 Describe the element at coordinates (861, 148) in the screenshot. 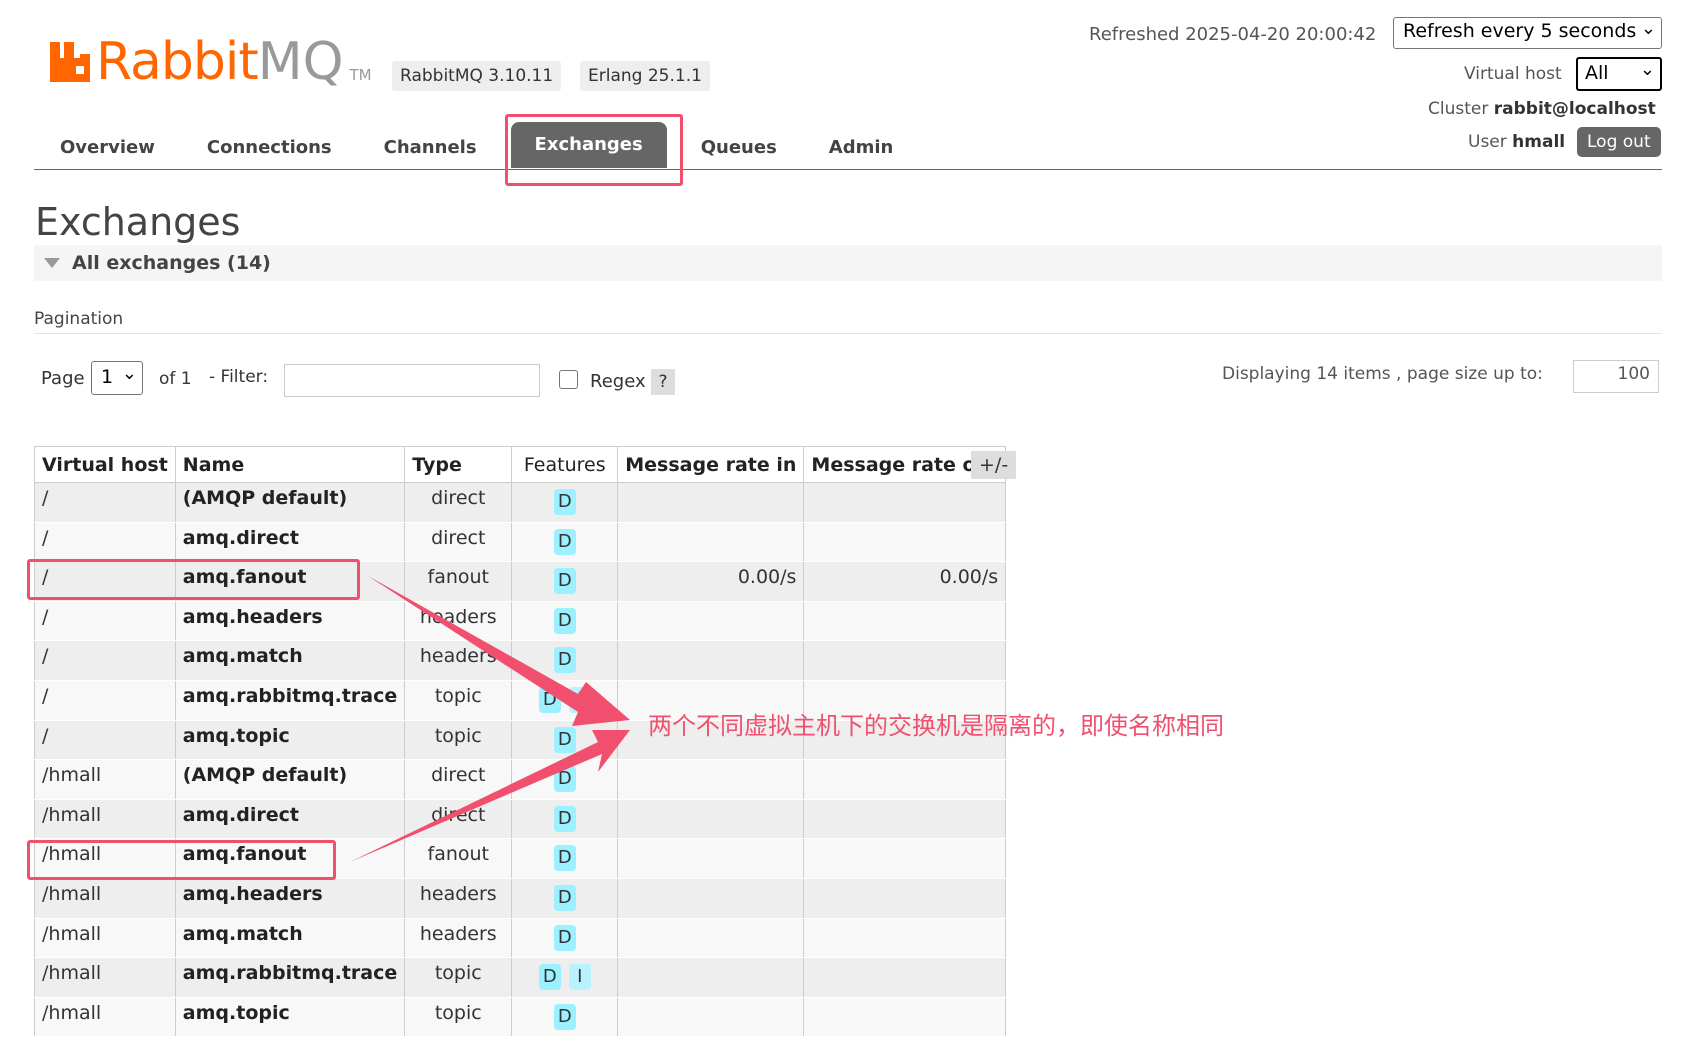

I see `tab-admin: Admin` at that location.